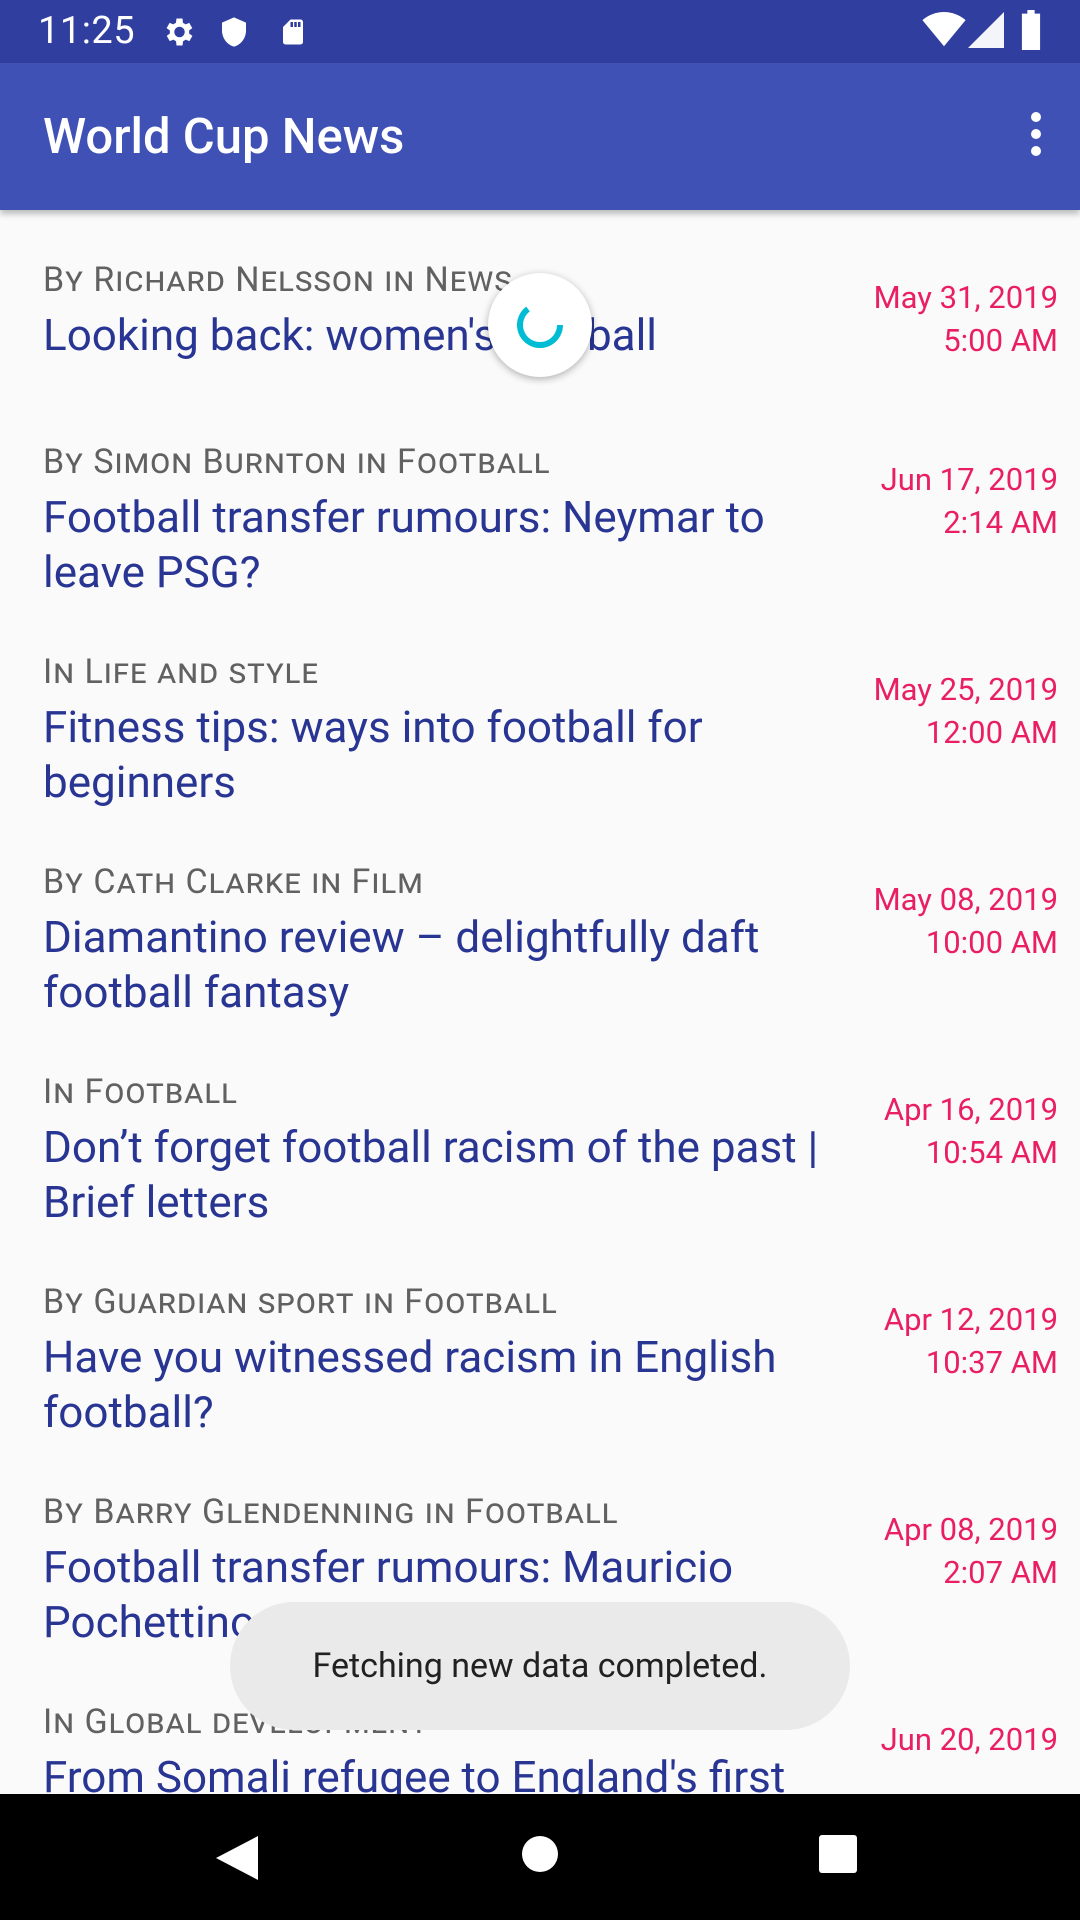  I want to click on article-date-day: May 31, 2019, so click(965, 297).